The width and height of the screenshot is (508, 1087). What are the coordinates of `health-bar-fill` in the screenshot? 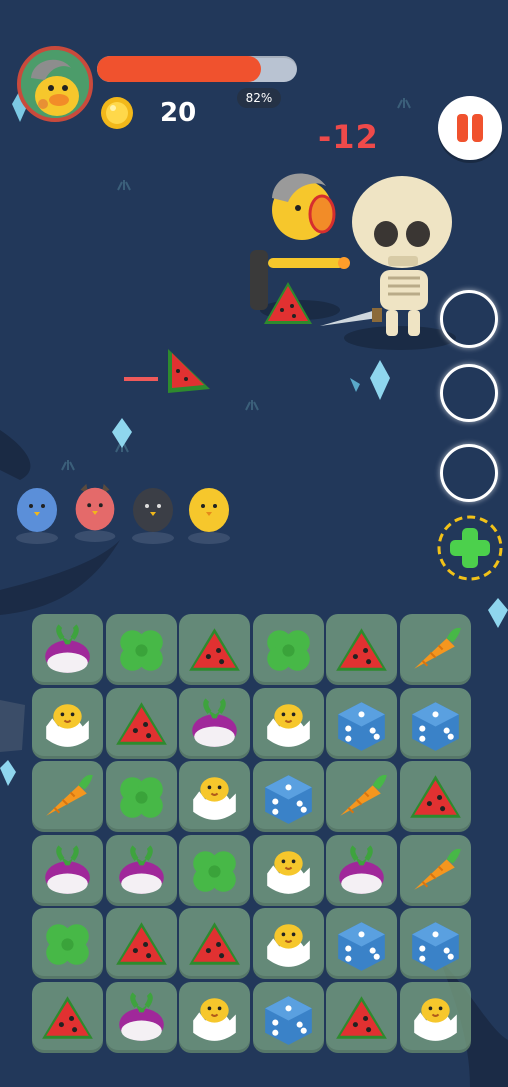 It's located at (179, 69).